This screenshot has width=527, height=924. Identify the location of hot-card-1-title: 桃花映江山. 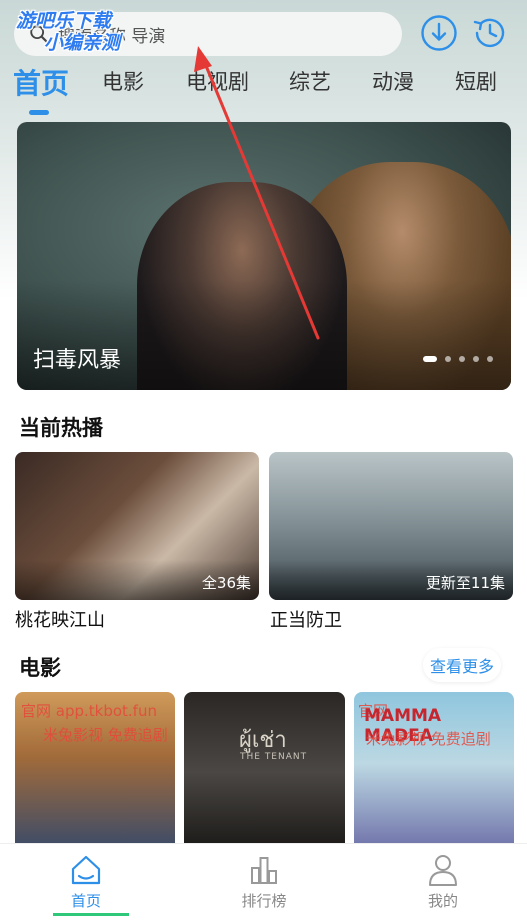
(60, 619).